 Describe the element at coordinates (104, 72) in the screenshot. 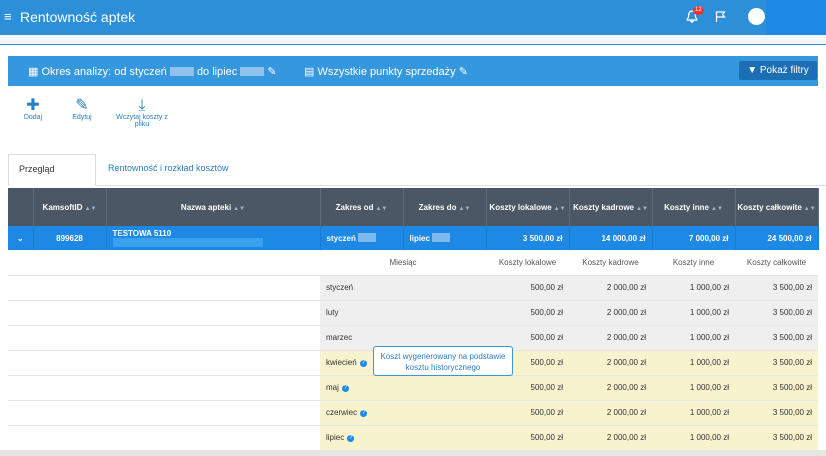

I see `period-prefix: Okres analizy: od styczeń` at that location.